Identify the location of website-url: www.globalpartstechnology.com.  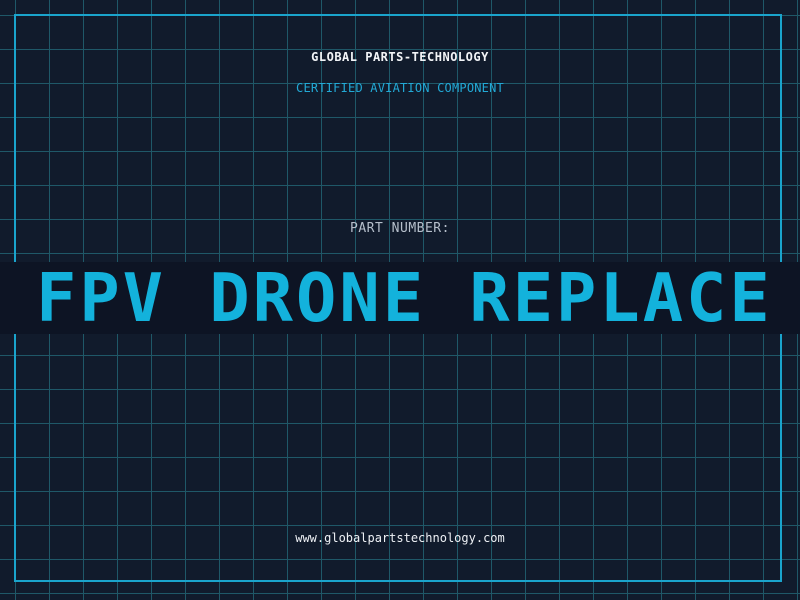
(400, 538).